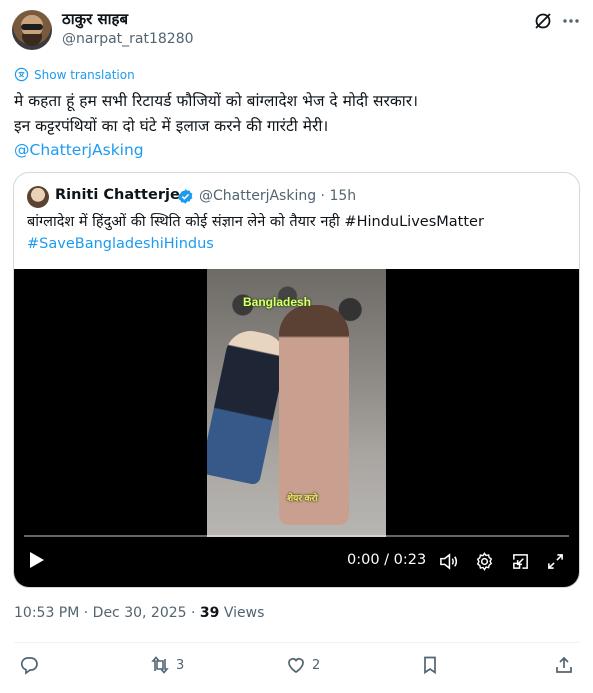 The height and width of the screenshot is (693, 593). I want to click on tweet-actions-bar: 3 2, so click(296, 666).